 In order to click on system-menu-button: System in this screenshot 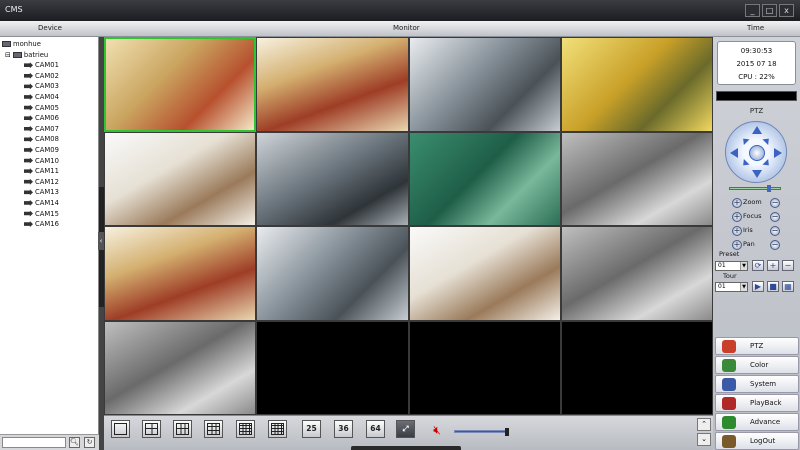, I will do `click(757, 384)`.